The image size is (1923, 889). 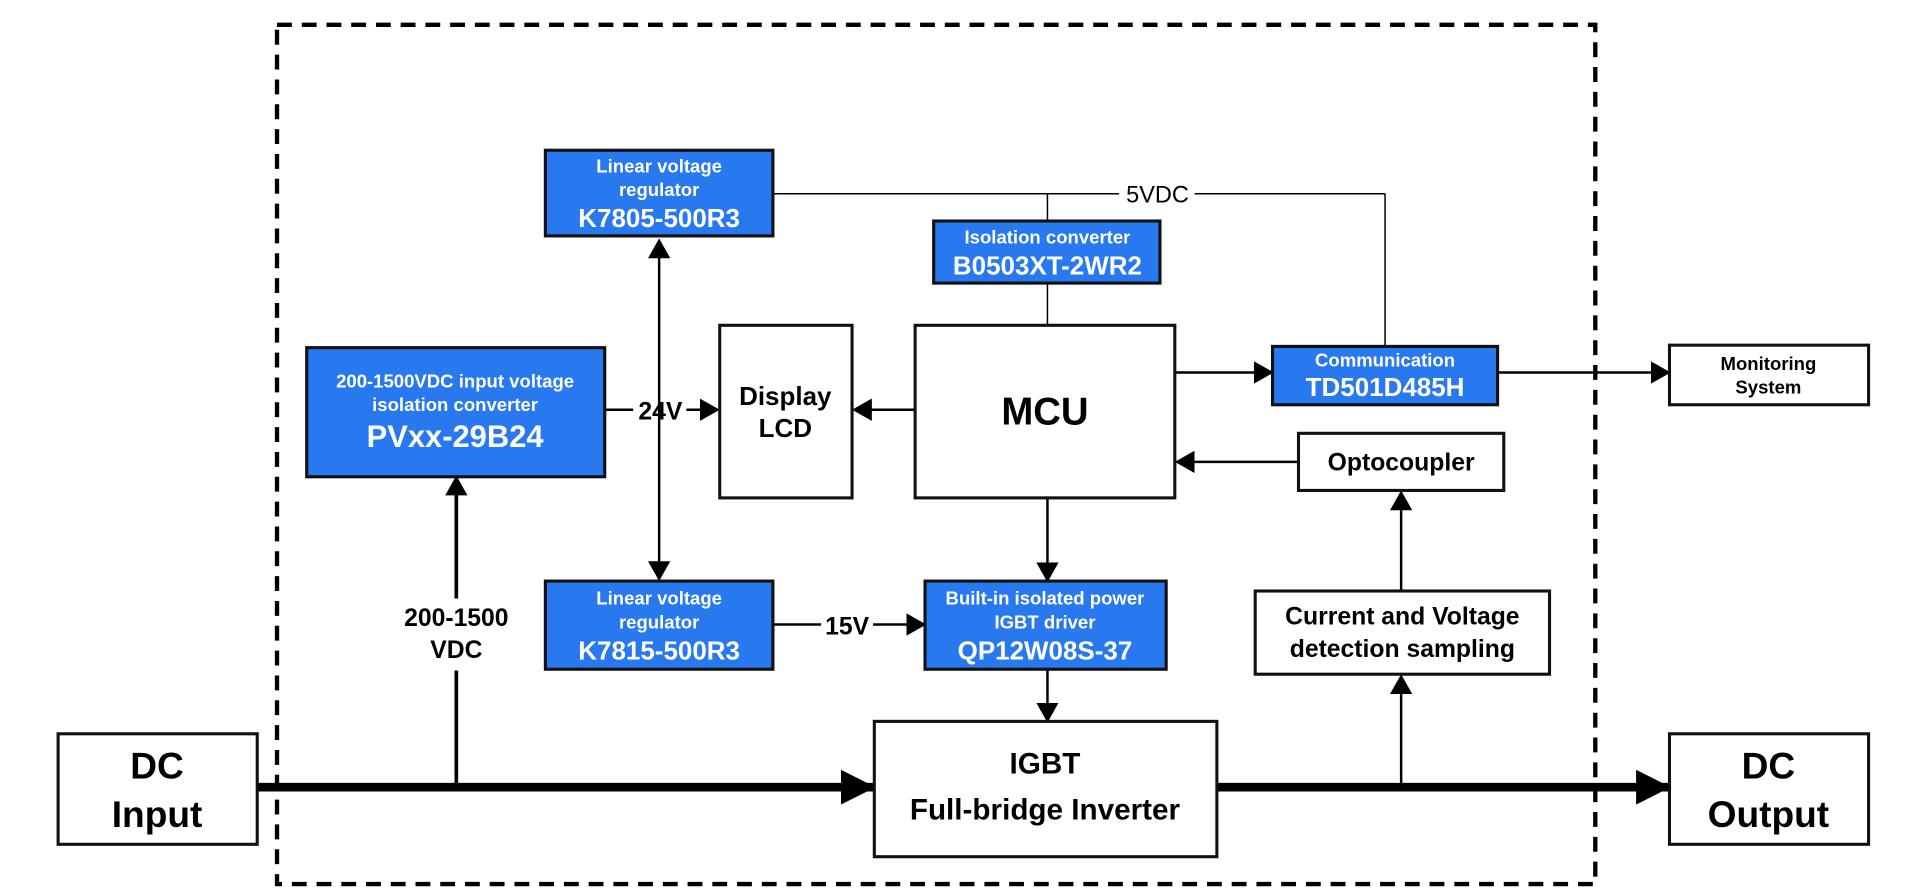 I want to click on block-display-lcd: Display LCD, so click(x=786, y=411).